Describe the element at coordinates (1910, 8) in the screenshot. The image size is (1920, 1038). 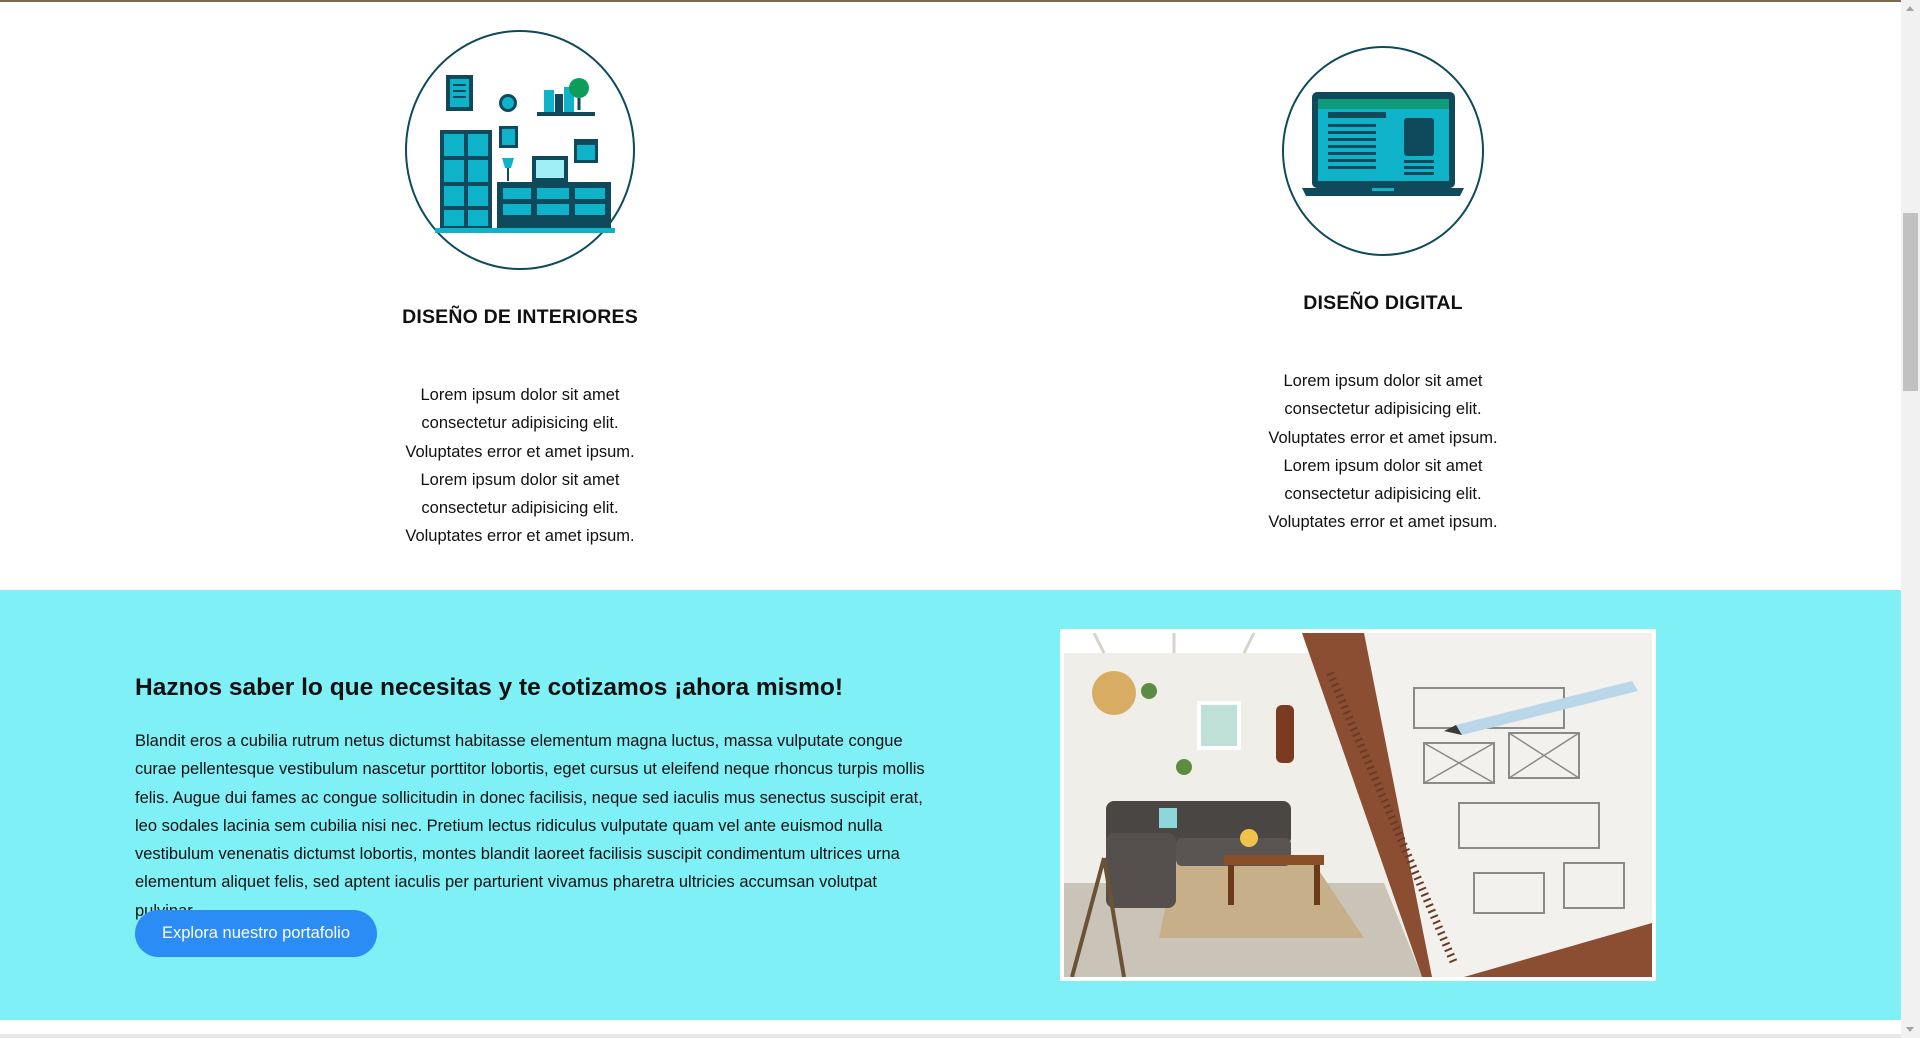
I see `scroll-up-arrow-icon` at that location.